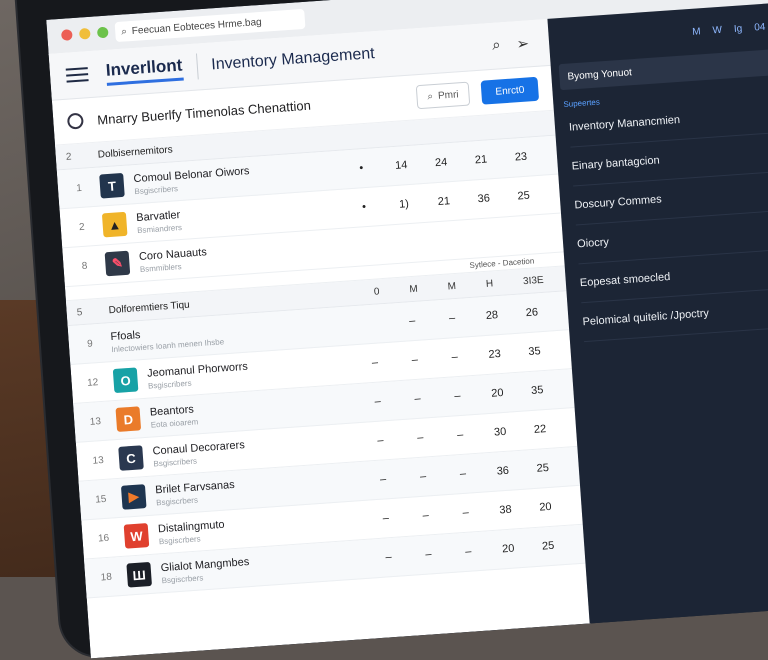  Describe the element at coordinates (468, 552) in the screenshot. I see `row-values: – – – 20 25` at that location.